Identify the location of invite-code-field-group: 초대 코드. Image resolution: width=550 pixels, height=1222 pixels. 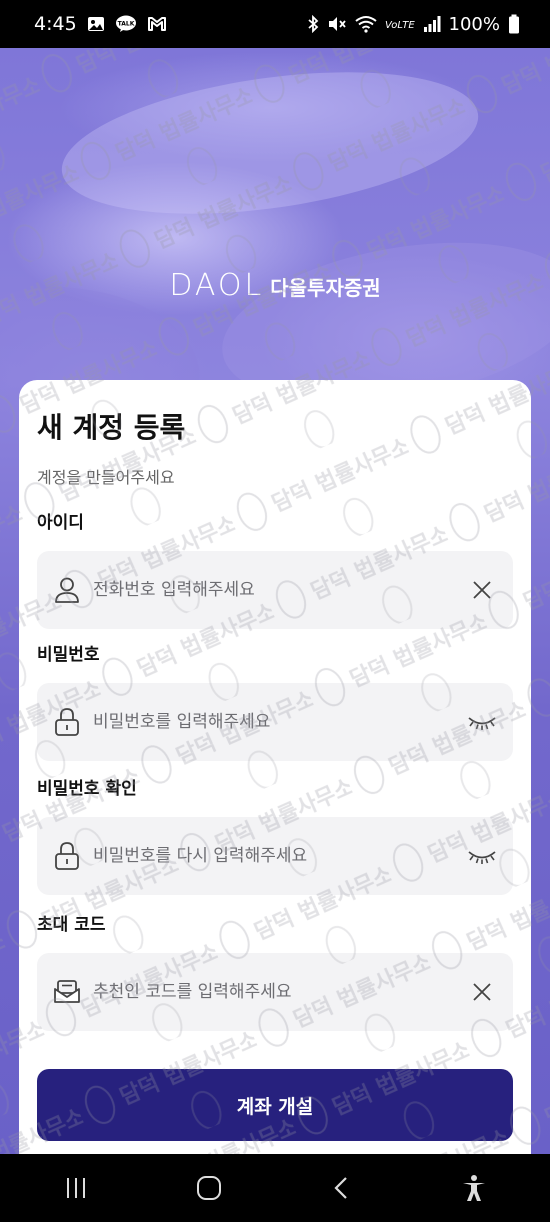
(275, 970).